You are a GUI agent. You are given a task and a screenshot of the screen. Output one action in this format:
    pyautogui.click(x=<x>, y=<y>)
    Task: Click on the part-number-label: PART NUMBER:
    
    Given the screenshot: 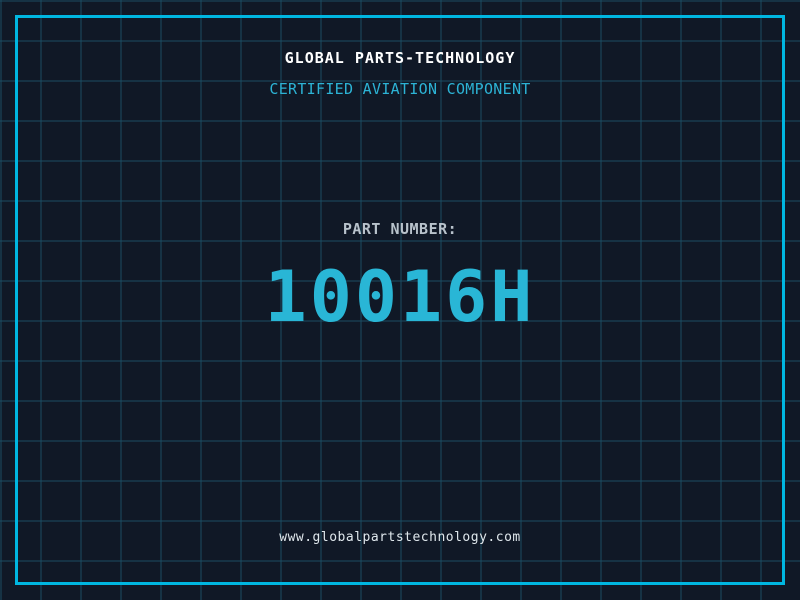 What is the action you would take?
    pyautogui.click(x=400, y=229)
    